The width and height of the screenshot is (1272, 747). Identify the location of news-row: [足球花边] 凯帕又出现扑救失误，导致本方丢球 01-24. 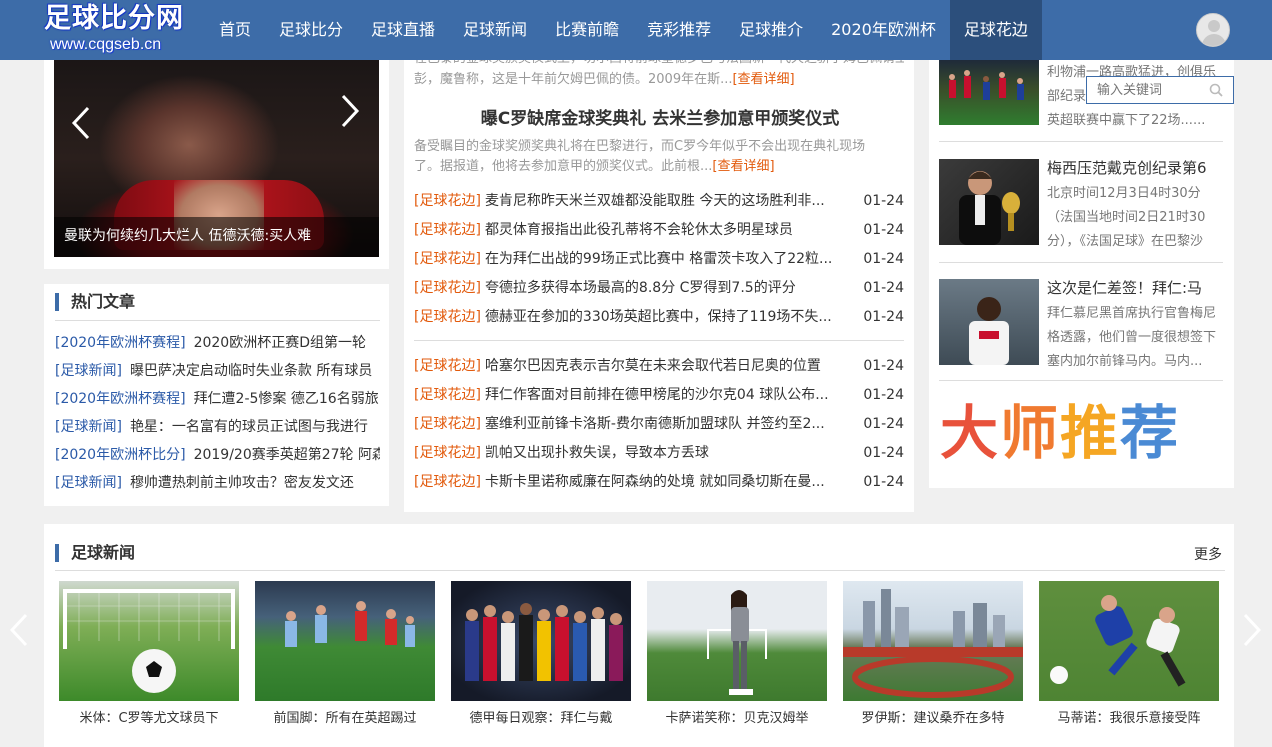
(659, 453).